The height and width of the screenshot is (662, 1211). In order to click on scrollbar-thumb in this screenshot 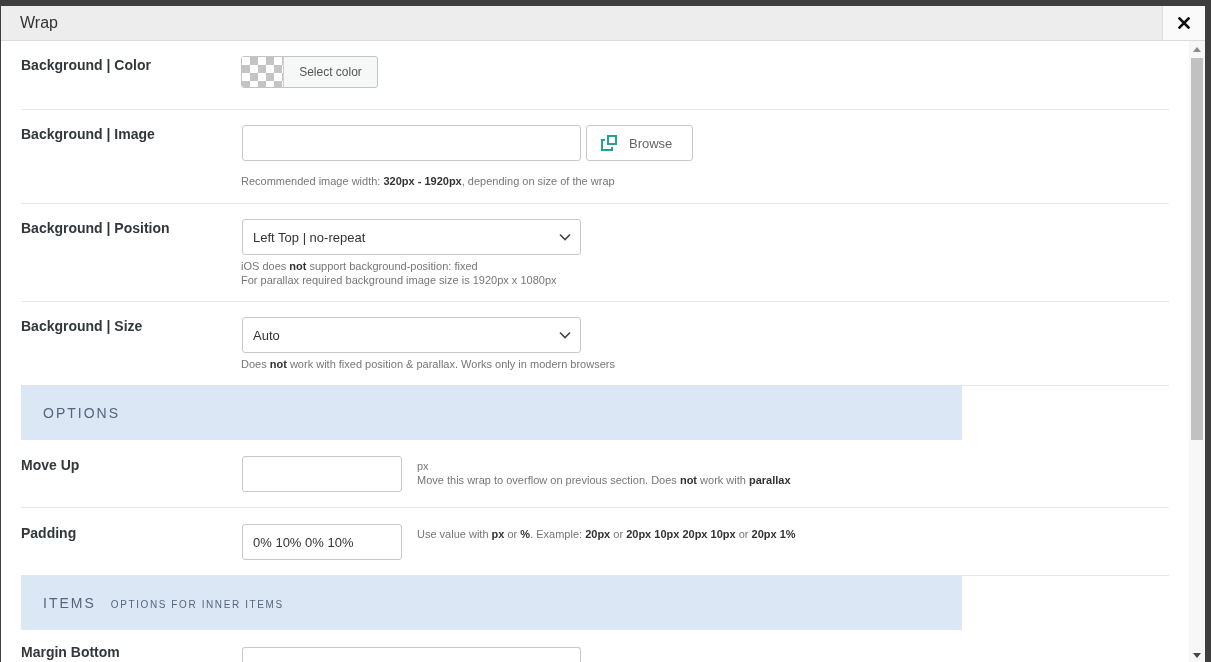, I will do `click(1197, 249)`.